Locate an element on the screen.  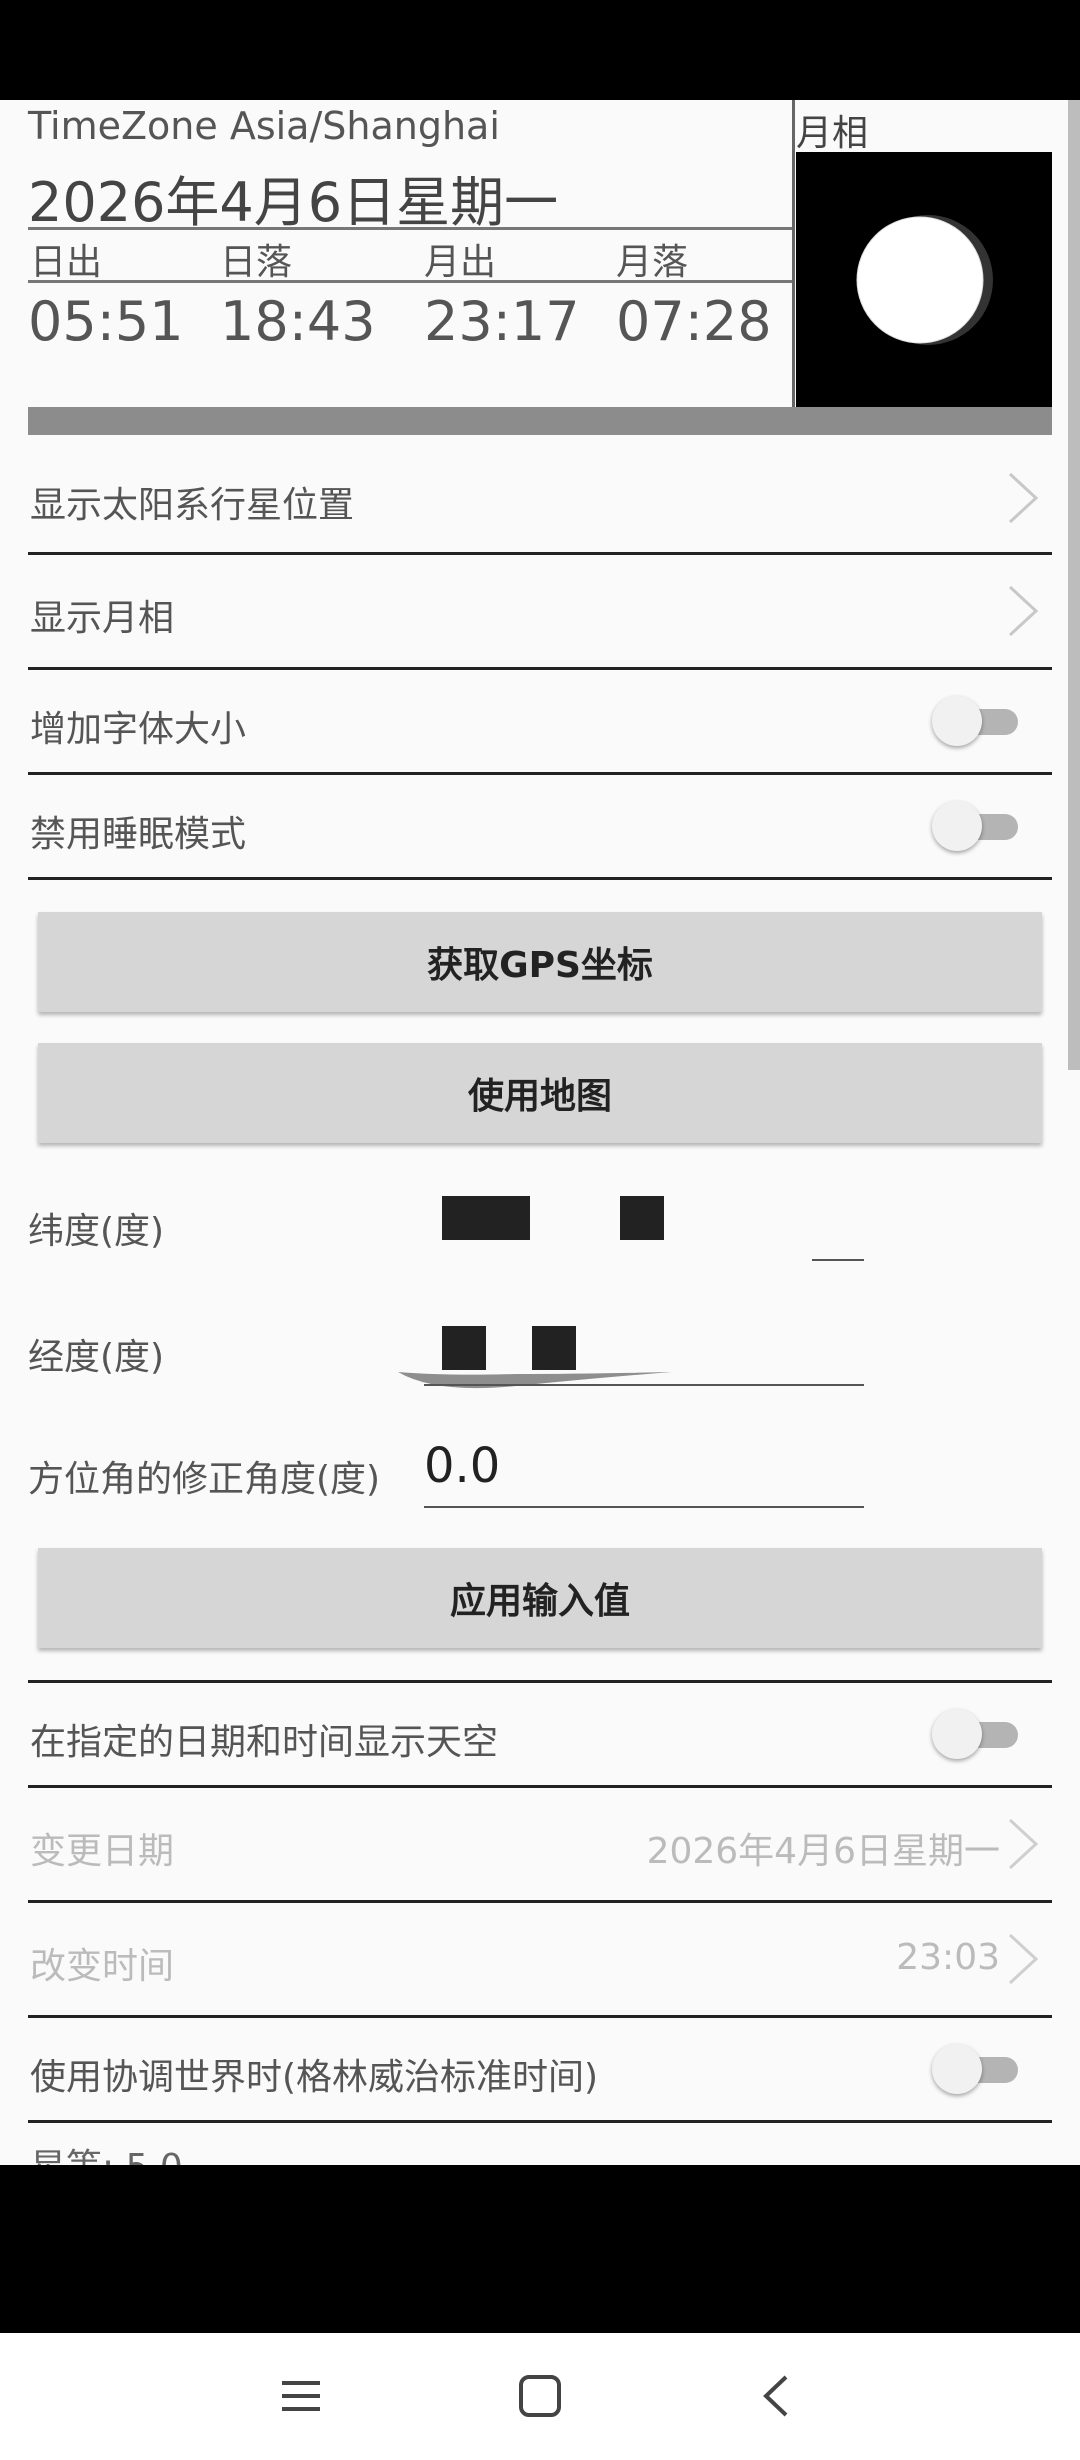
latitude-label: 纬度(度) is located at coordinates (96, 1231).